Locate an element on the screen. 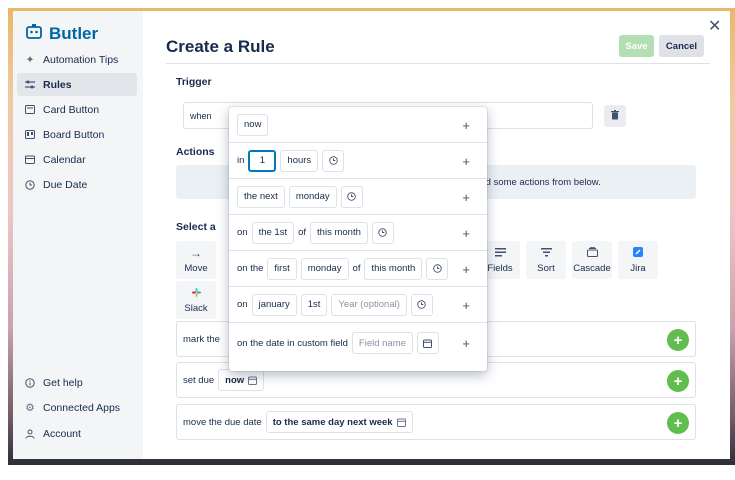 This screenshot has height=480, width=735. close-icon: ✕ is located at coordinates (714, 26).